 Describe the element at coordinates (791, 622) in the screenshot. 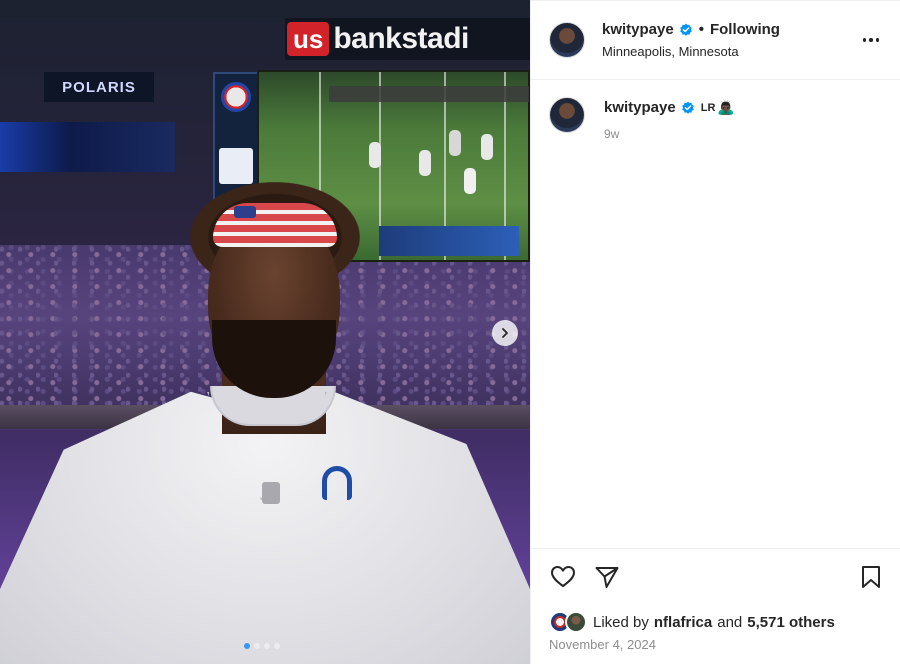

I see `likes-count-link: 5,571 others` at that location.